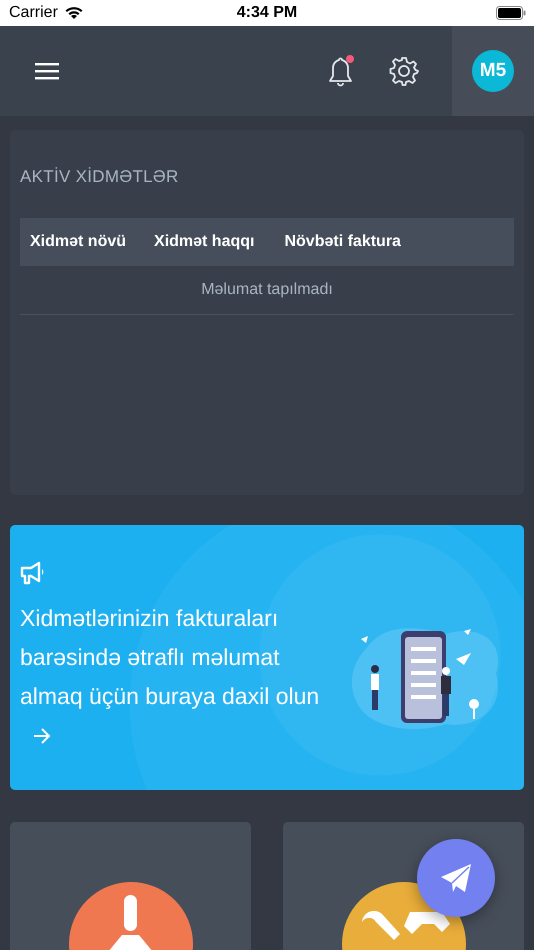 The height and width of the screenshot is (950, 534). Describe the element at coordinates (404, 71) in the screenshot. I see `settings-icon` at that location.